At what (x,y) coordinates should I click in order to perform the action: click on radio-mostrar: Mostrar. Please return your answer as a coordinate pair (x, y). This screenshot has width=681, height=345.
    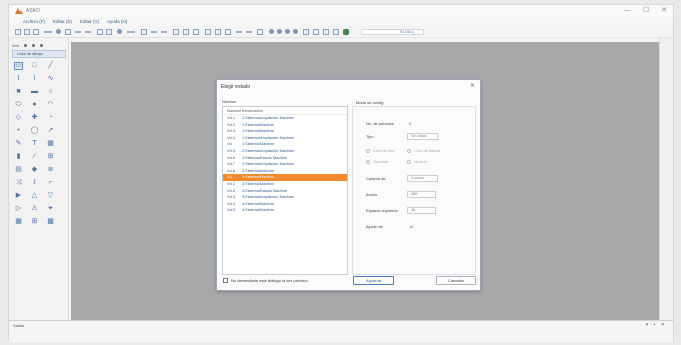
    Looking at the image, I should click on (417, 162).